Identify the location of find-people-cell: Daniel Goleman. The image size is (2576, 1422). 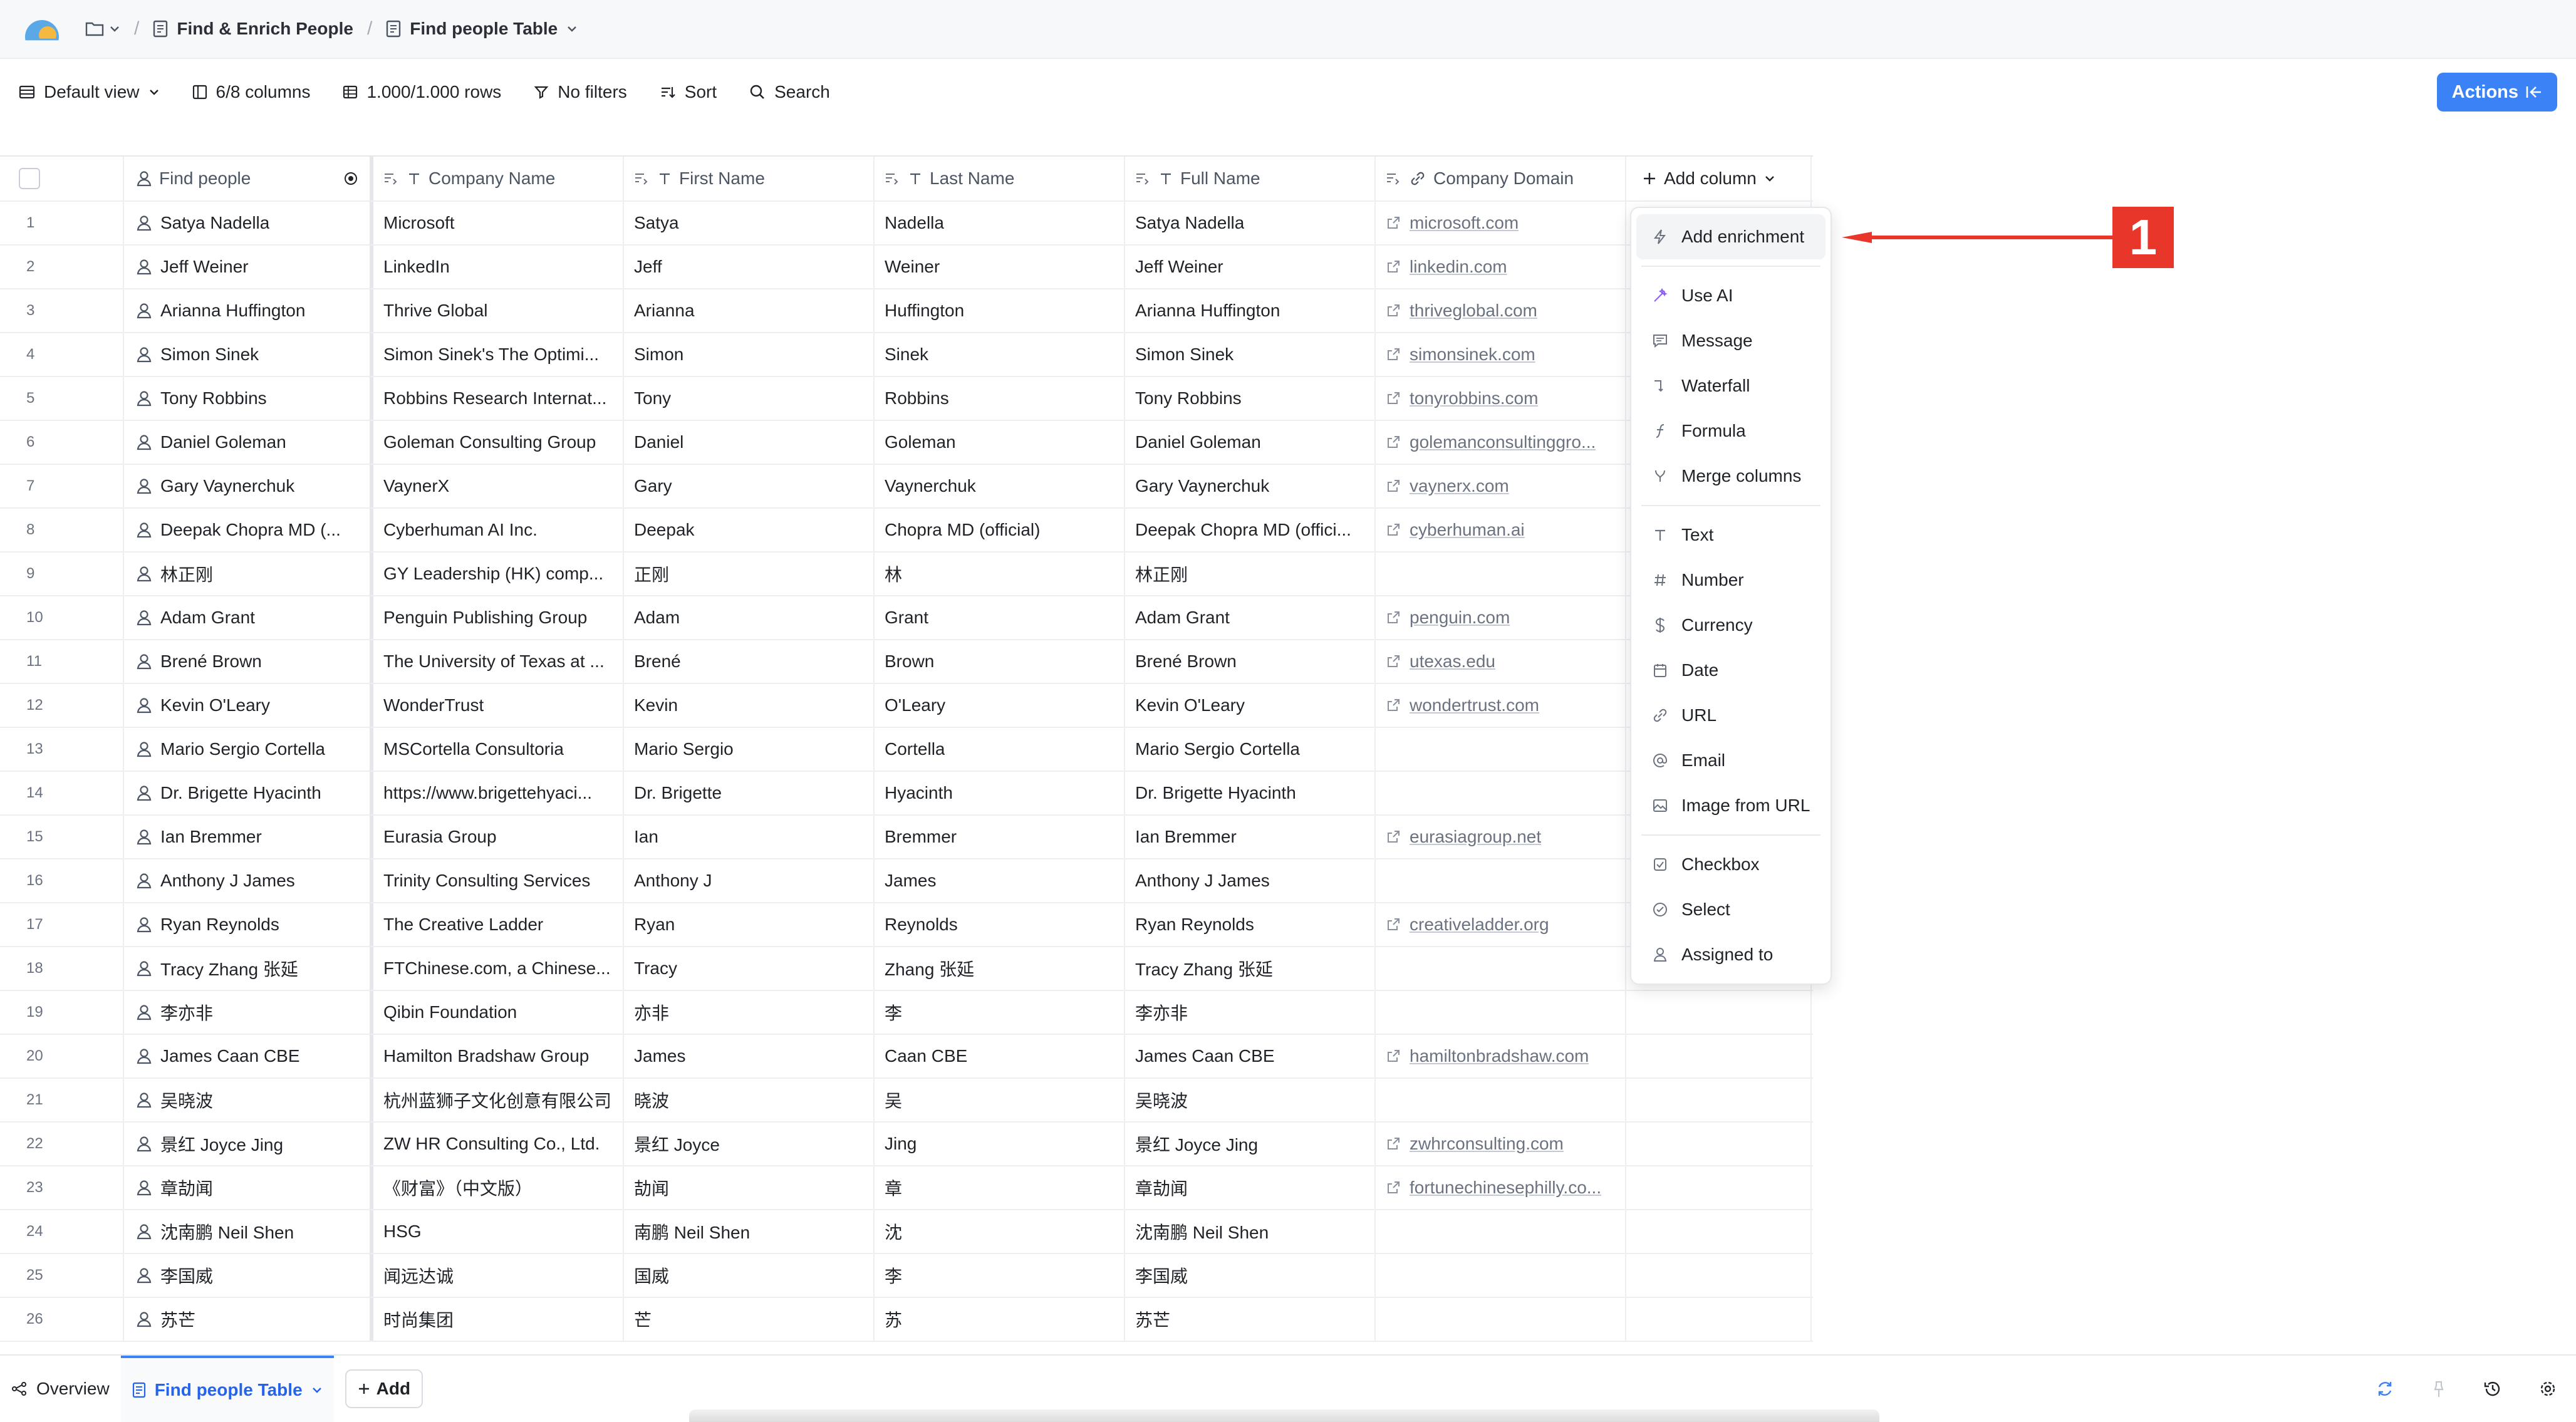
(248, 442).